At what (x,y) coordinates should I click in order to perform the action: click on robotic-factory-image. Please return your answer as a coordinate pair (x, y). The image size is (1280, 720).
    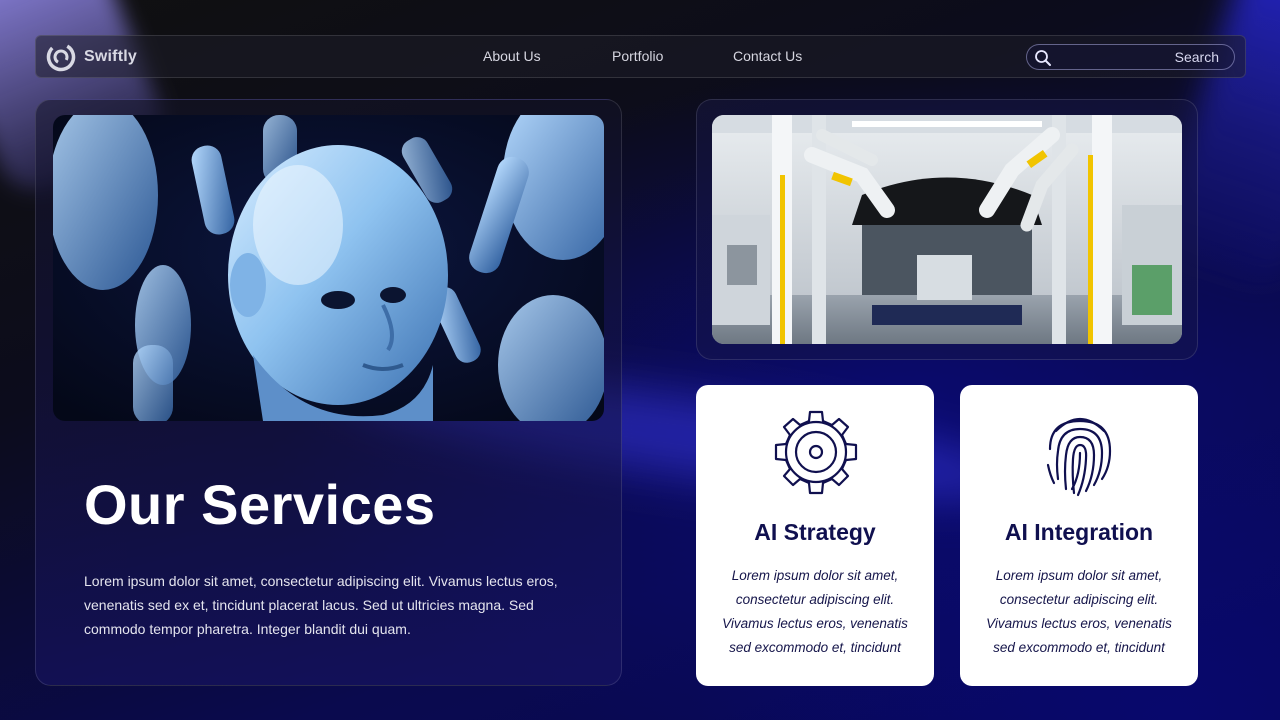
    Looking at the image, I should click on (947, 229).